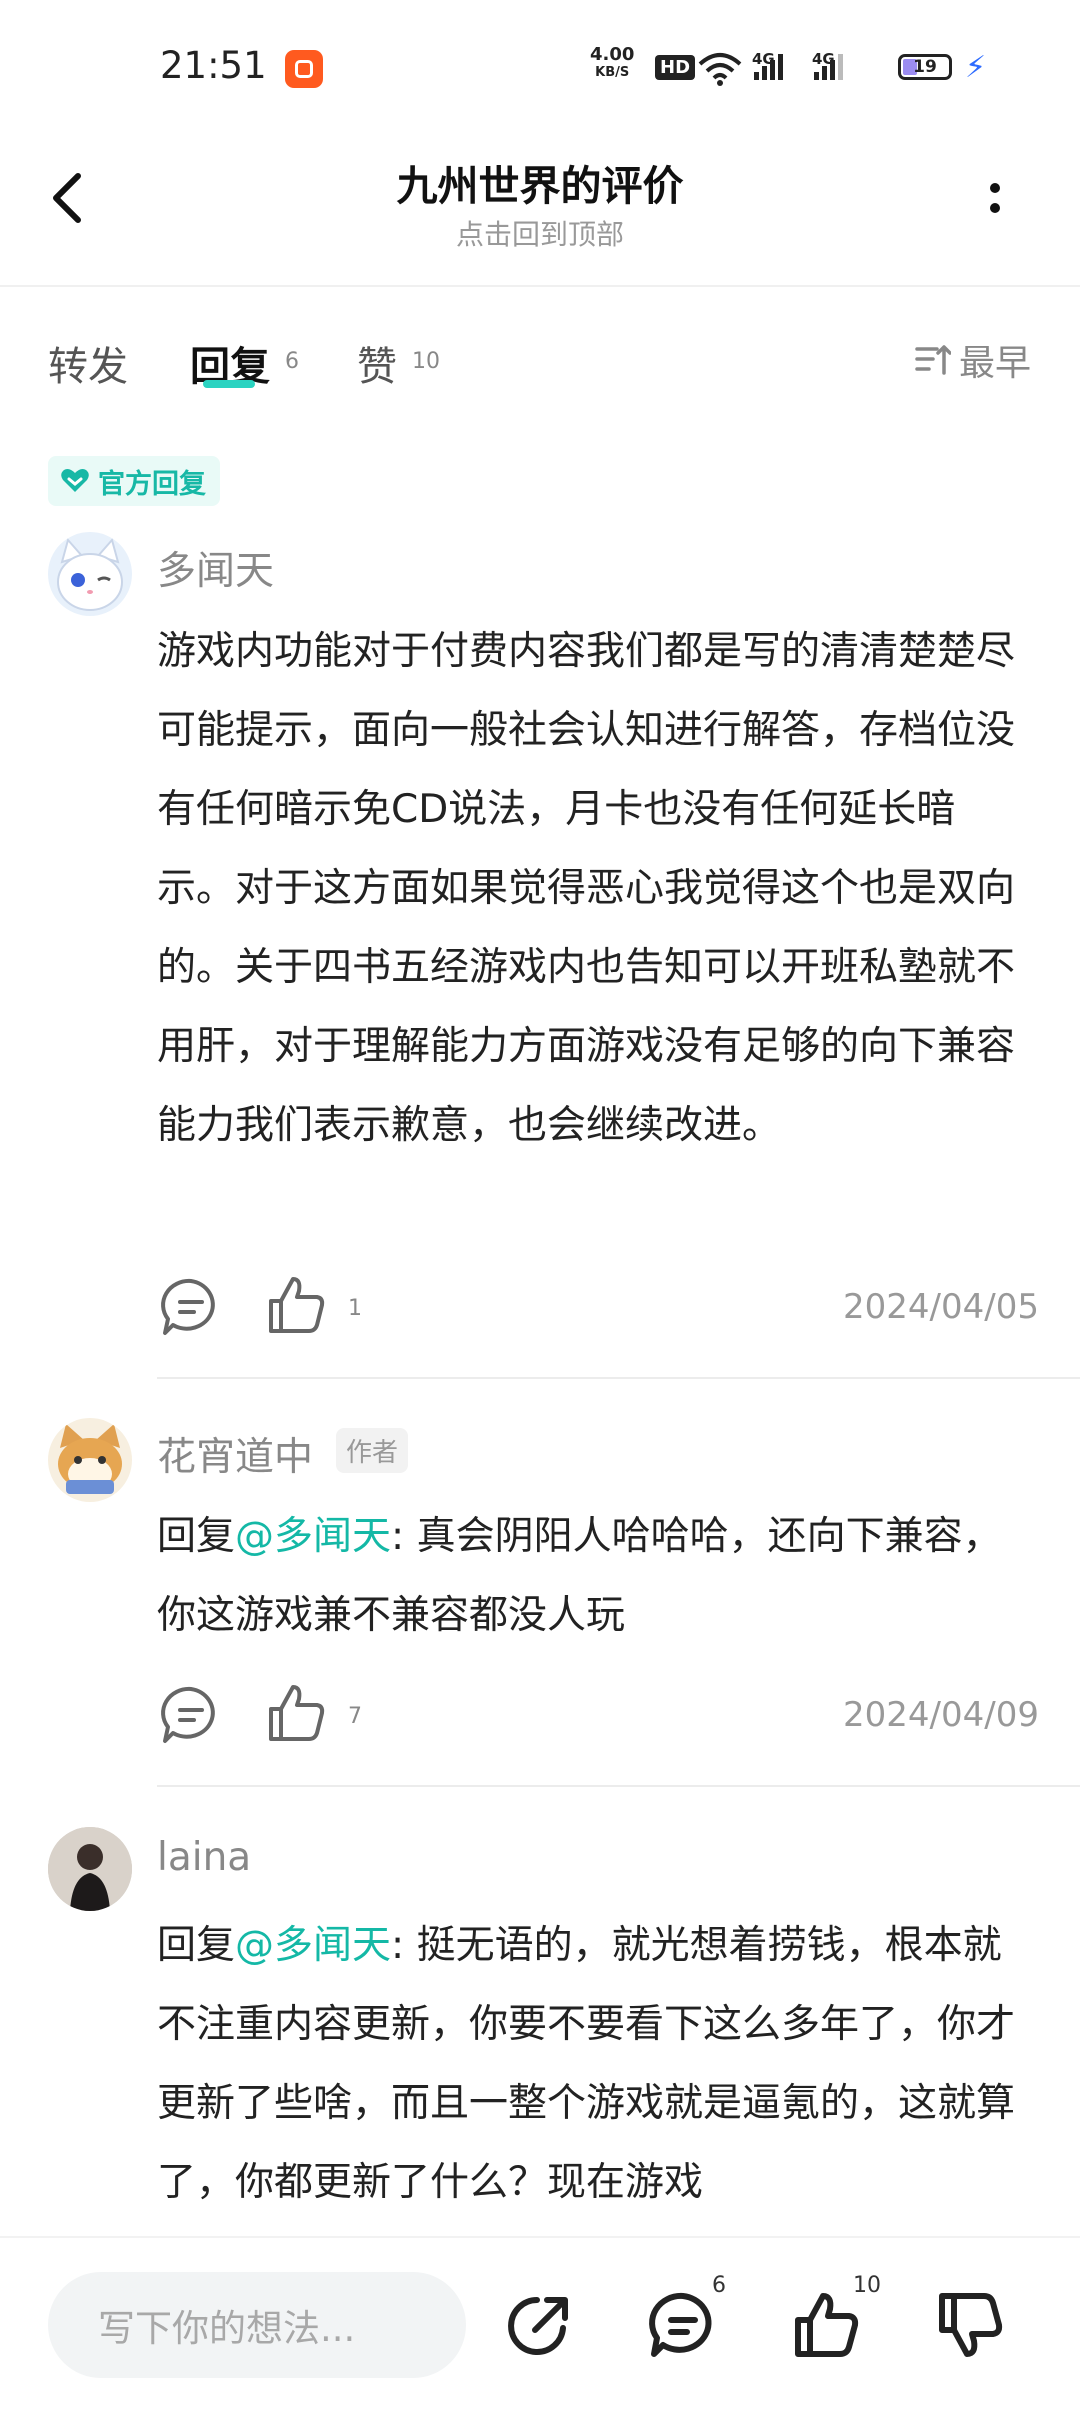 This screenshot has height=2412, width=1080. I want to click on like-count-badge: 10, so click(867, 2285).